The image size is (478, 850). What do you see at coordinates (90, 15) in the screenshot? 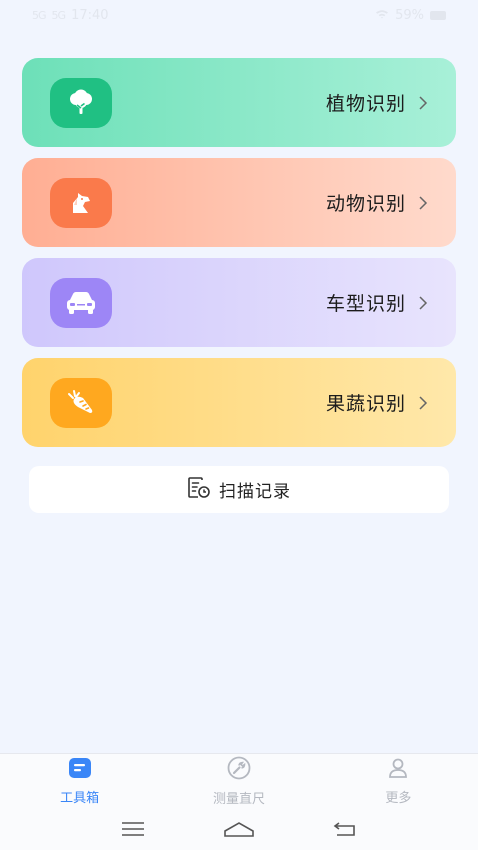
I see `status-time: 17:40` at bounding box center [90, 15].